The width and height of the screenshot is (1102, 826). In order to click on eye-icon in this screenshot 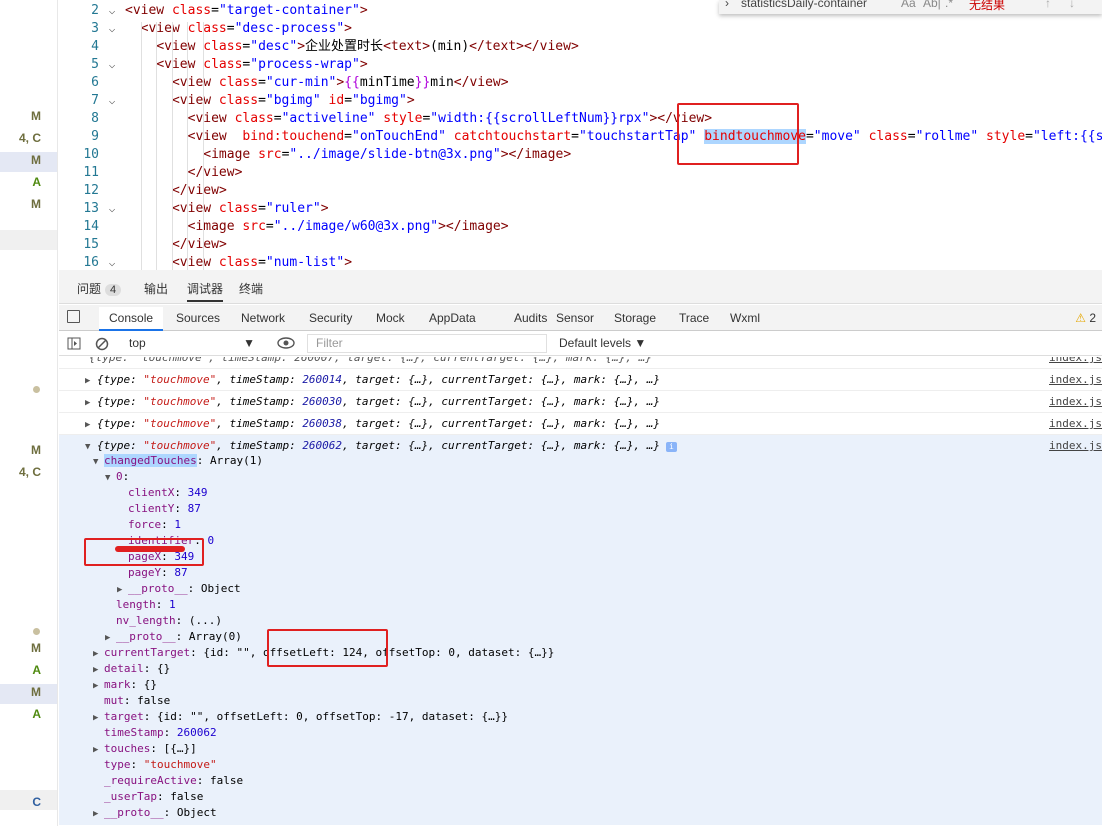, I will do `click(286, 343)`.